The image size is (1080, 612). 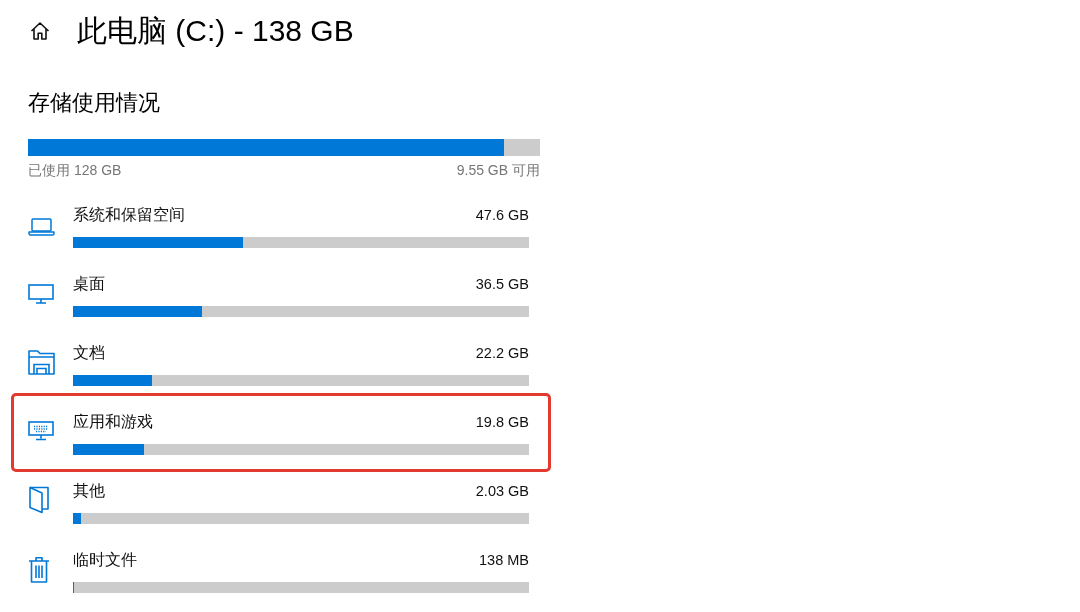 I want to click on folder-icon, so click(x=41, y=362).